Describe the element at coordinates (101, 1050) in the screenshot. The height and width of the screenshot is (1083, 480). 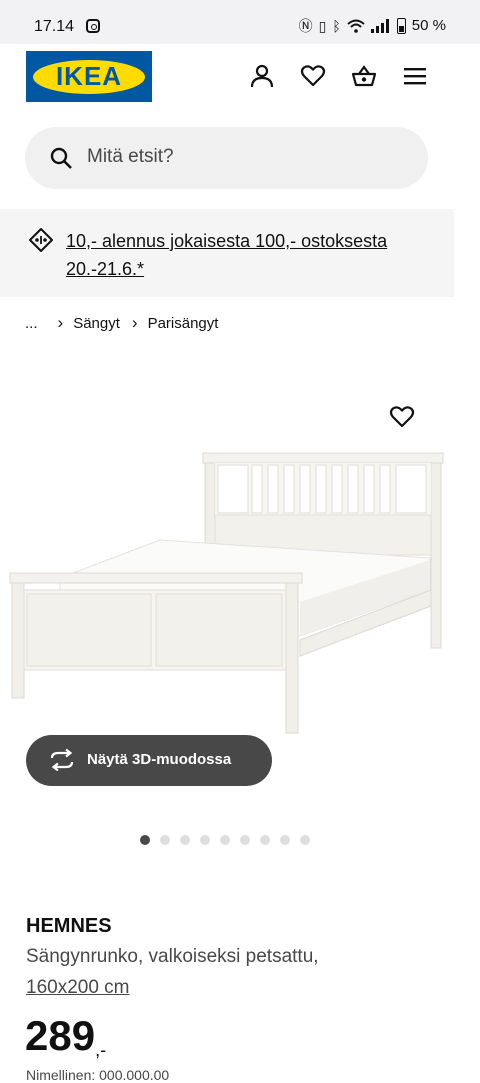
I see `price-suffix: ,-` at that location.